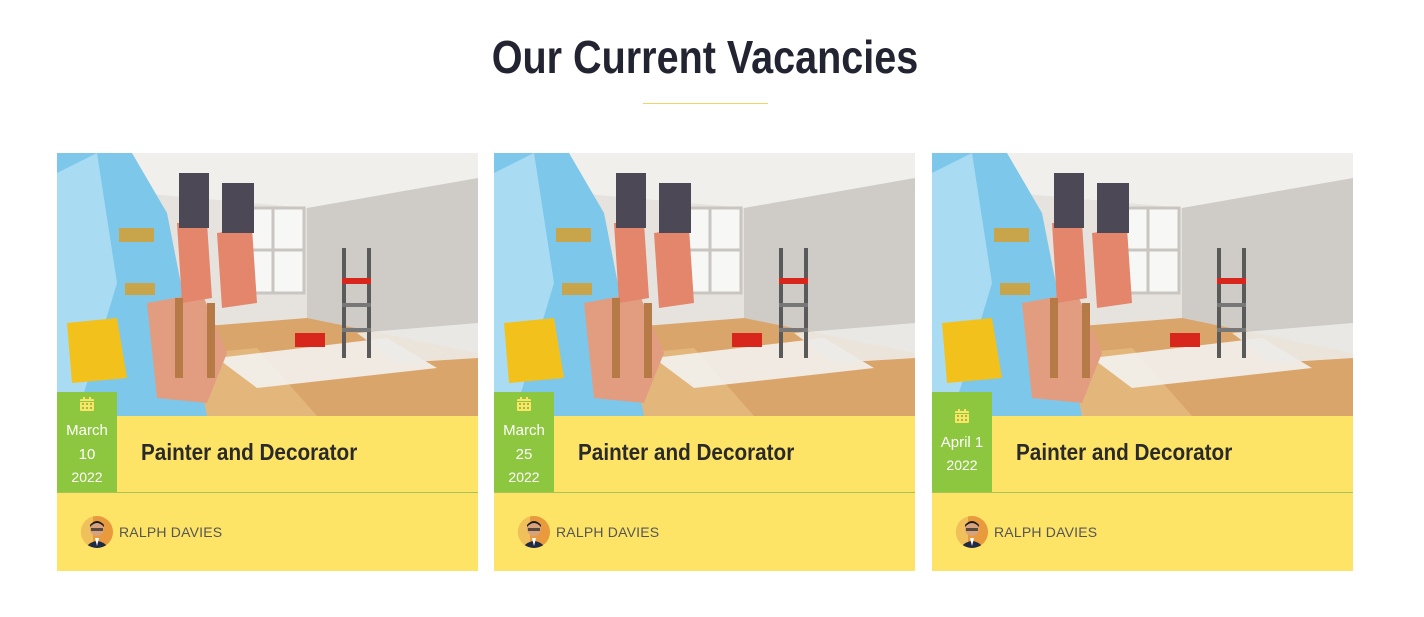 Image resolution: width=1424 pixels, height=617 pixels. Describe the element at coordinates (705, 57) in the screenshot. I see `section-title: Our Current Vacancies` at that location.